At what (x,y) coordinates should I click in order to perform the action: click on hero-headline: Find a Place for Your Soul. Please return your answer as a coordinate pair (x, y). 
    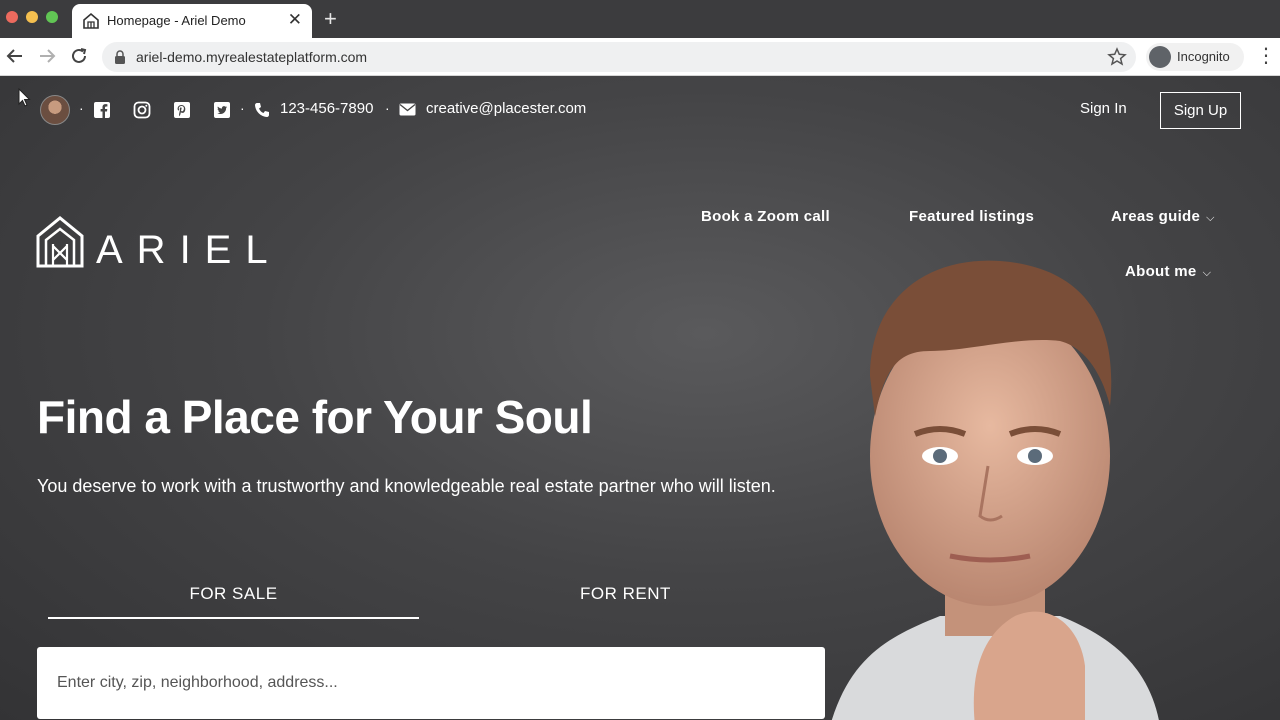
    Looking at the image, I should click on (315, 417).